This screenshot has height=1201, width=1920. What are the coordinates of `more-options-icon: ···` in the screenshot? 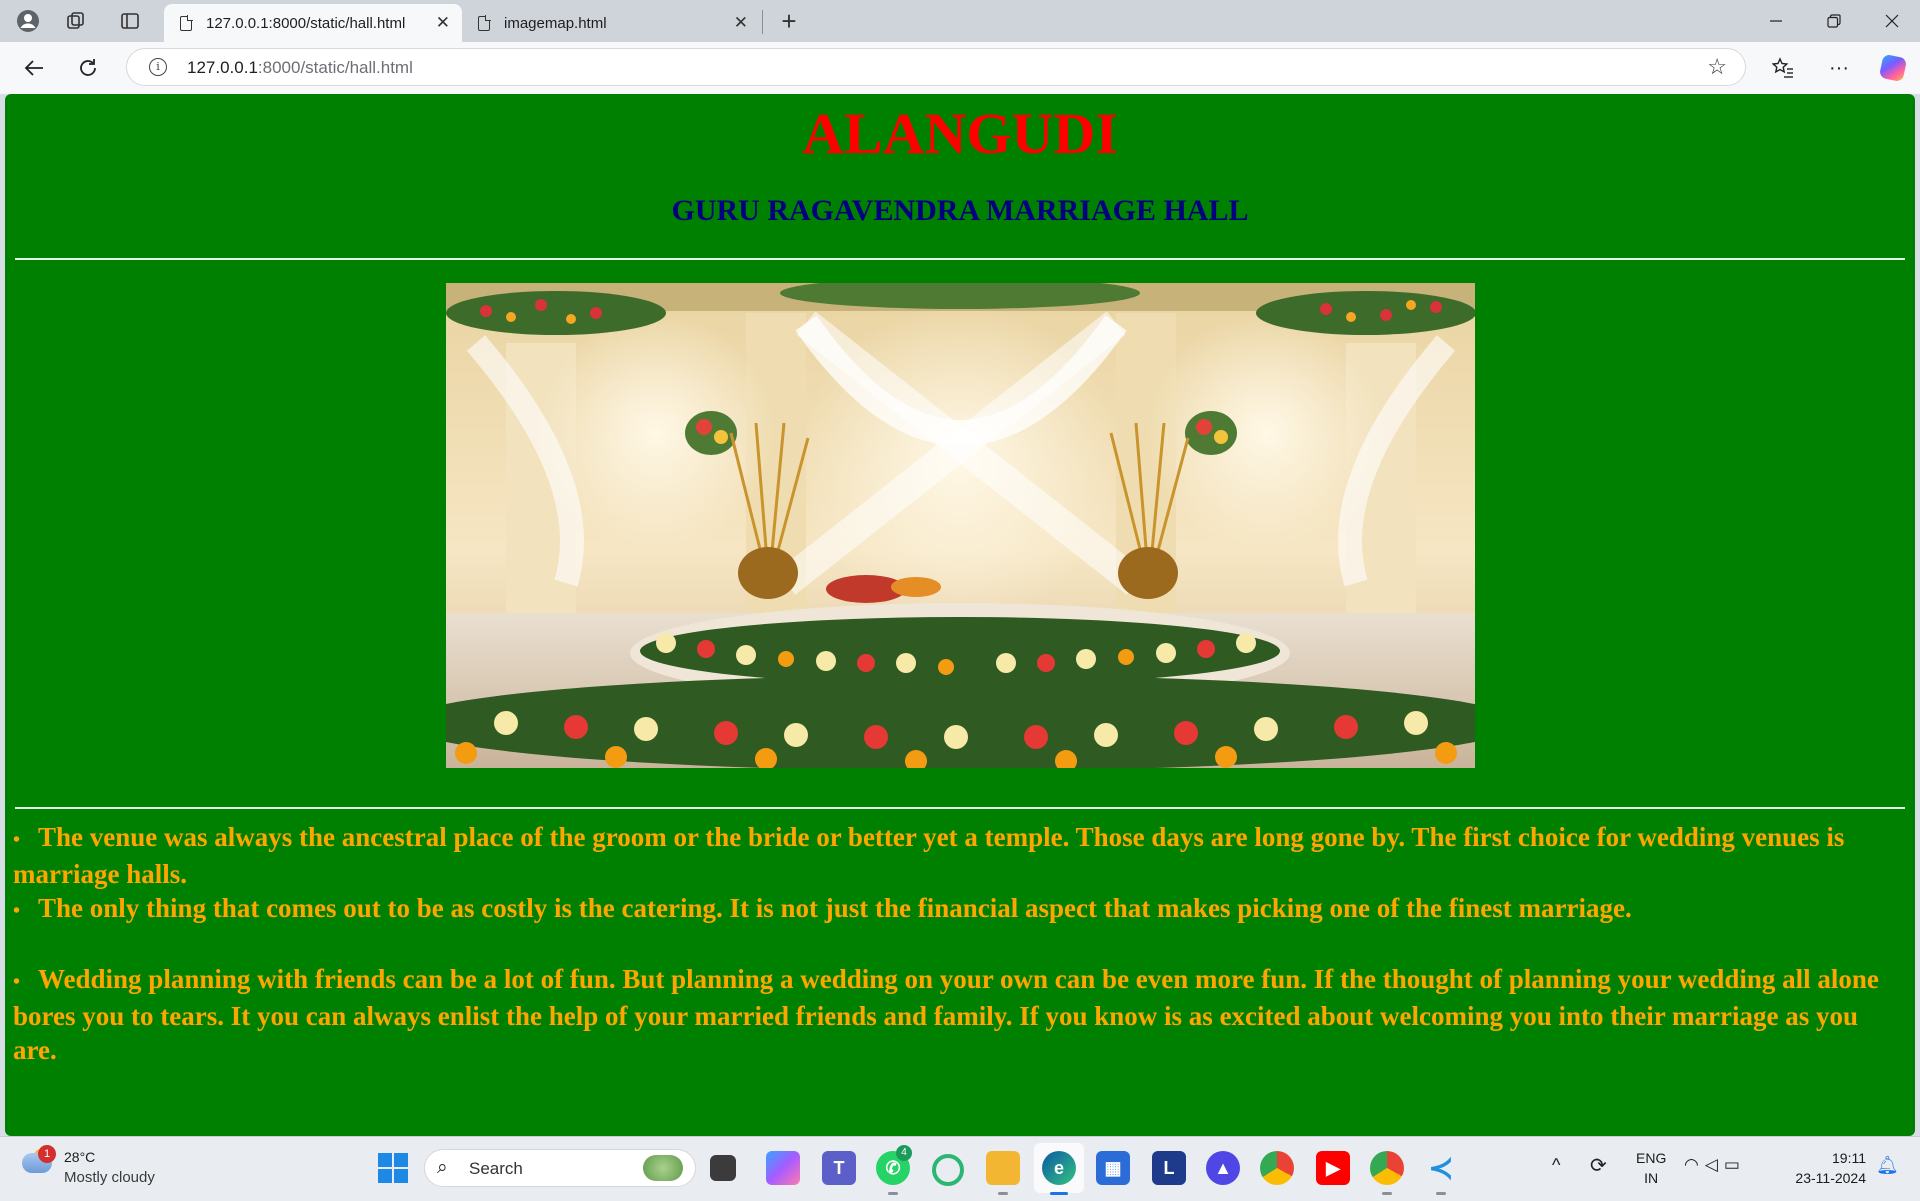 It's located at (1839, 68).